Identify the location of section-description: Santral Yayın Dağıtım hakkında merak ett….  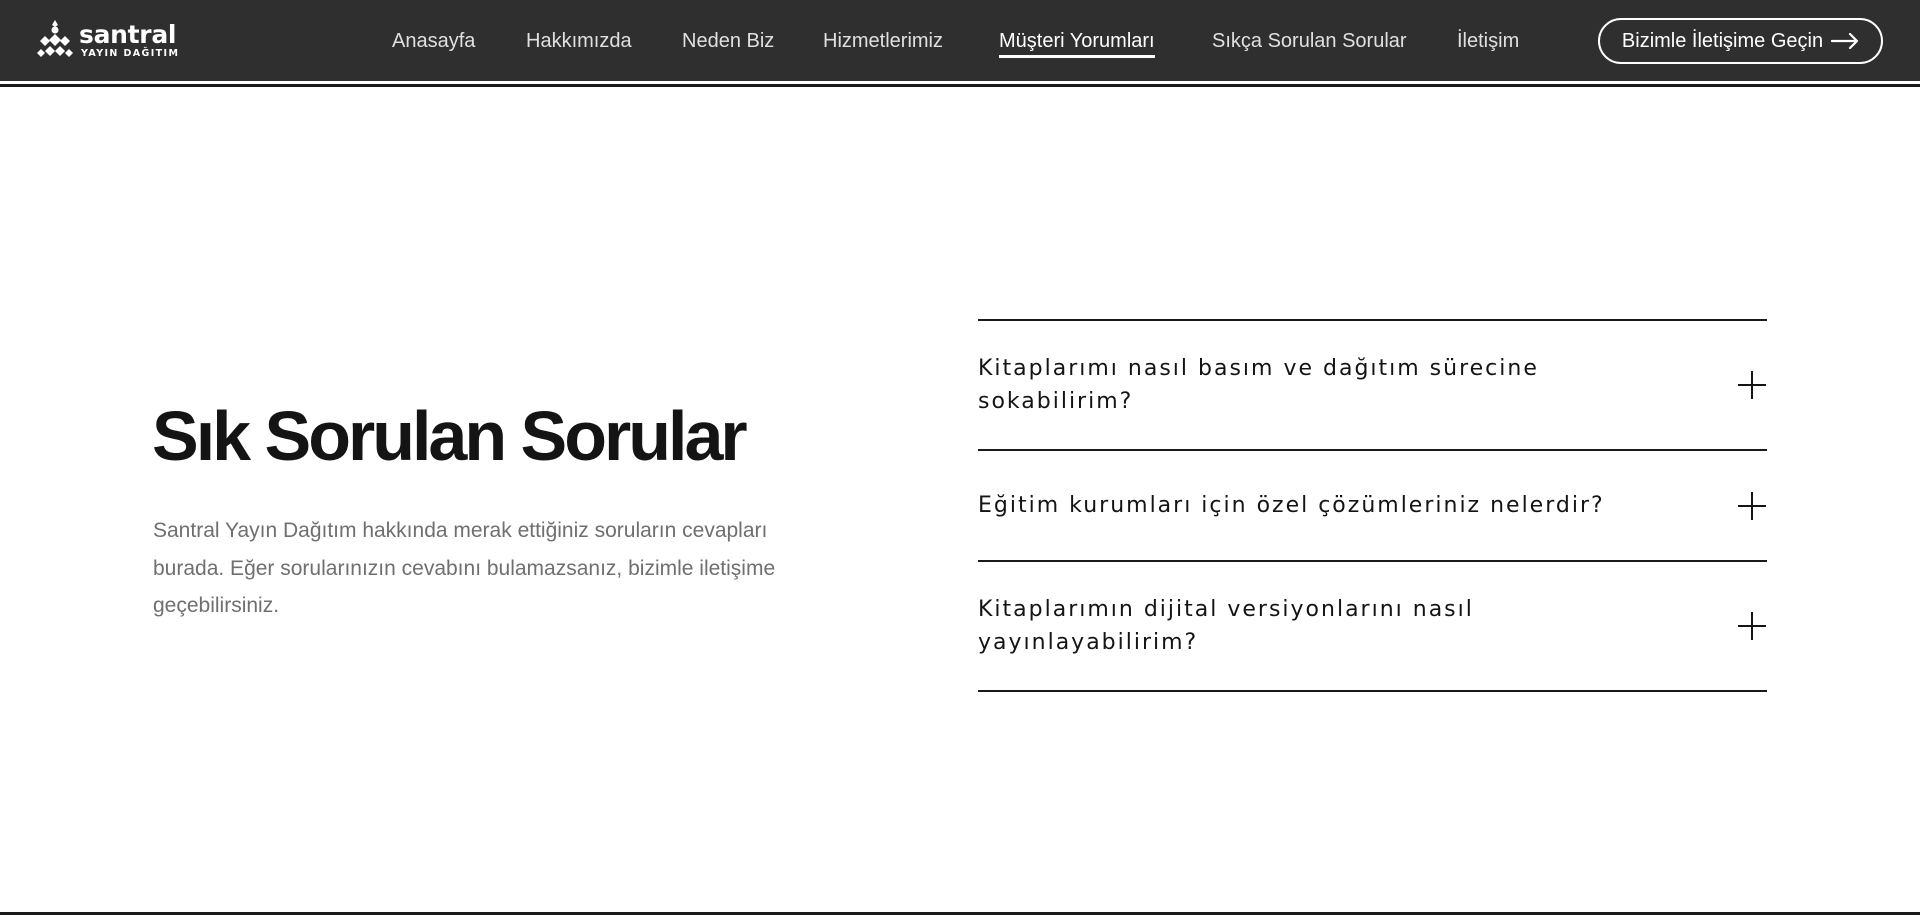
(464, 568).